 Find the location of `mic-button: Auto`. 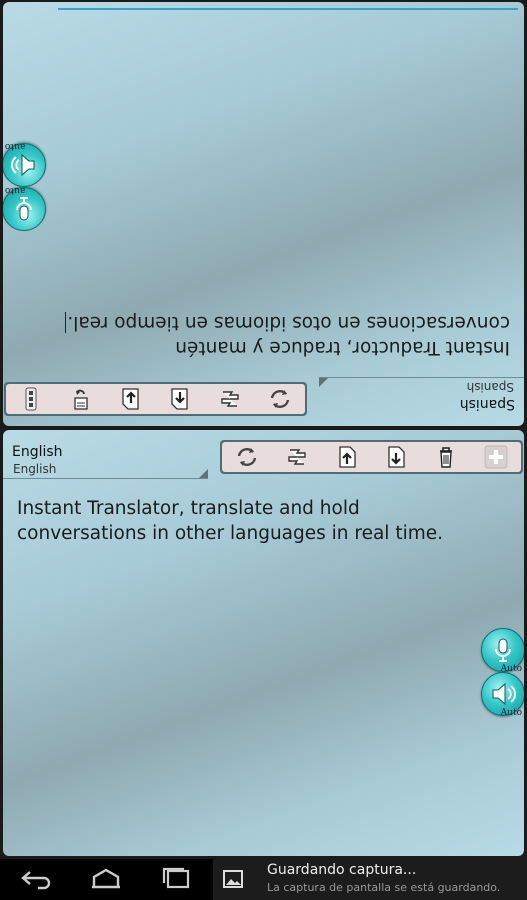

mic-button: Auto is located at coordinates (502, 651).